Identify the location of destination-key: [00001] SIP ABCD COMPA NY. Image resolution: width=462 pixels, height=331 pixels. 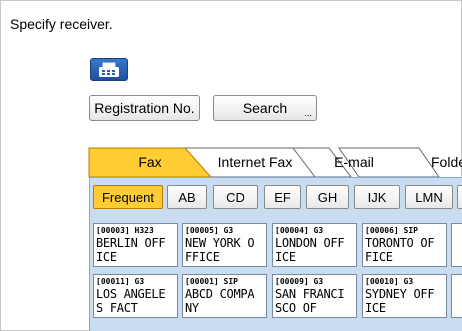
(224, 296).